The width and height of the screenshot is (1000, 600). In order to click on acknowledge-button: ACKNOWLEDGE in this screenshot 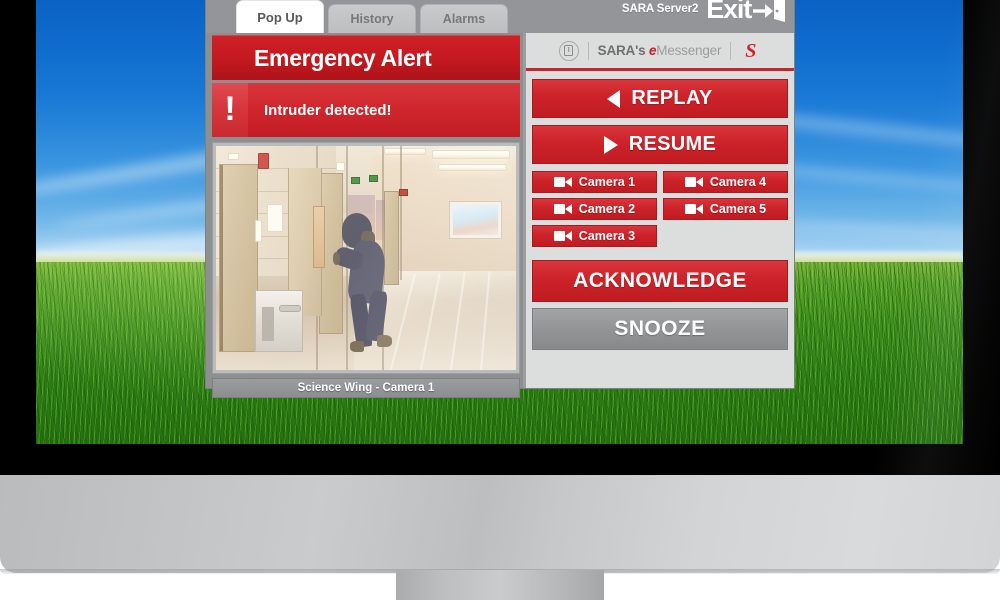, I will do `click(659, 281)`.